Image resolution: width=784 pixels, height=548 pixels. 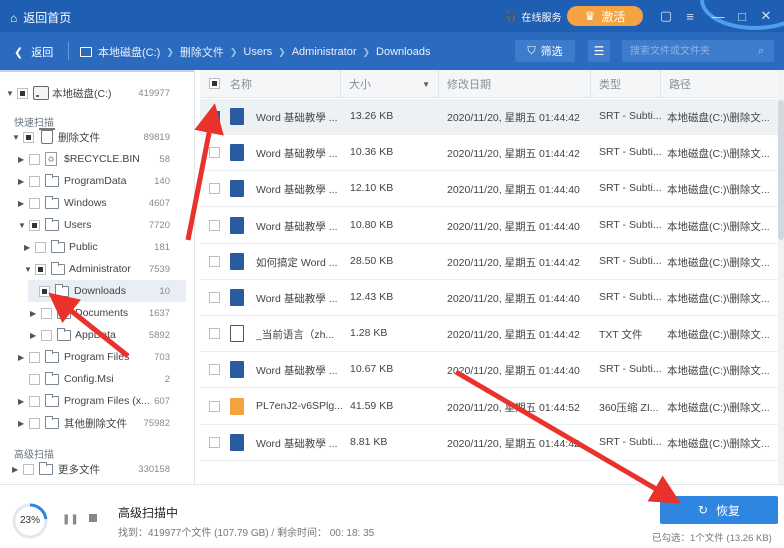 What do you see at coordinates (33, 52) in the screenshot?
I see `back-button: ❮ 返回` at bounding box center [33, 52].